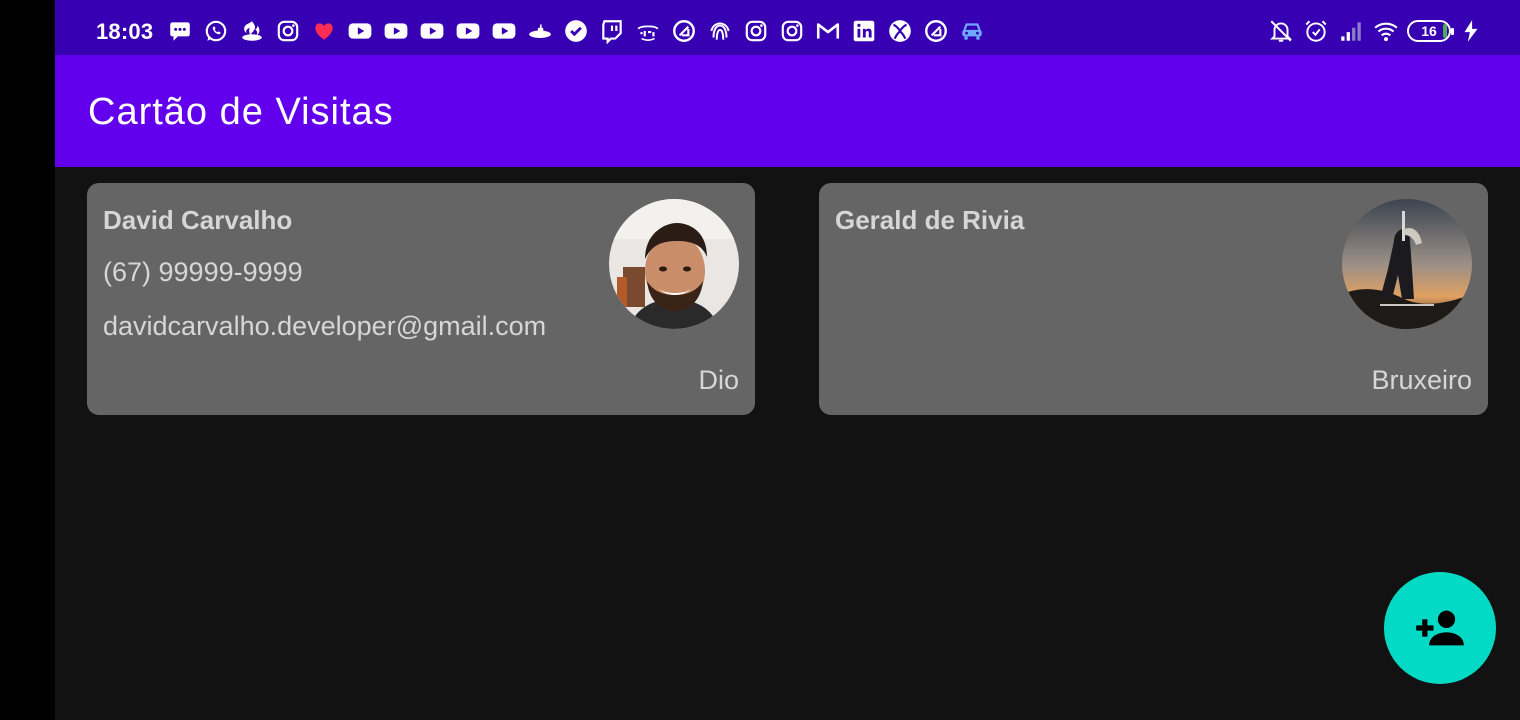 This screenshot has width=1520, height=720. I want to click on card-company: Dio, so click(718, 380).